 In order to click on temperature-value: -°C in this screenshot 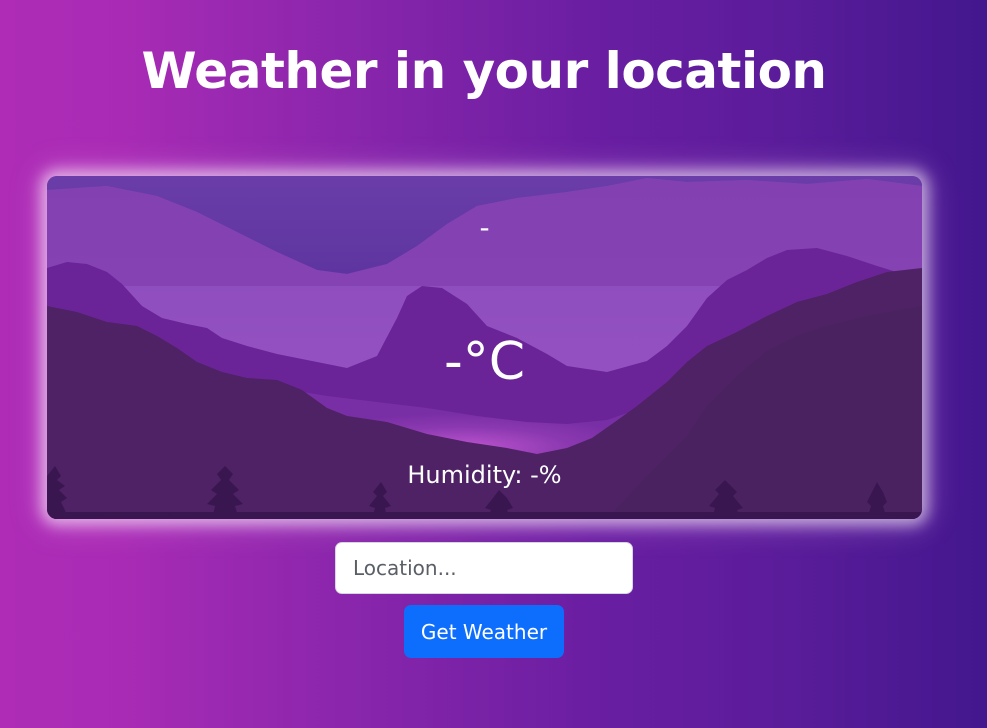, I will do `click(484, 362)`.